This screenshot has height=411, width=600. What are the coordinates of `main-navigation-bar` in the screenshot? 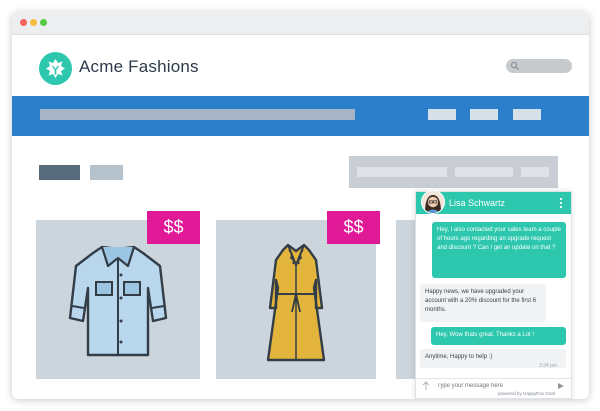 It's located at (300, 116).